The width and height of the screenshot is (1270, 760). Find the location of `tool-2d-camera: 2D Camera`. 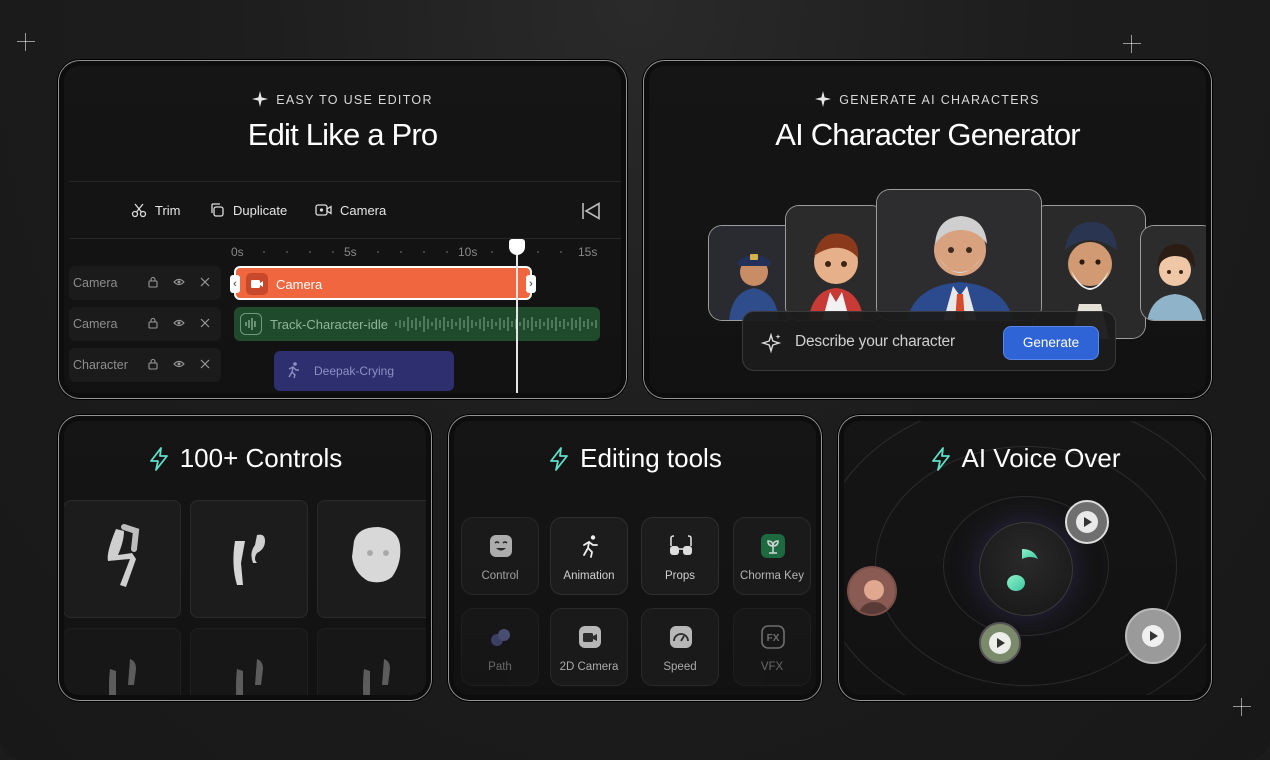

tool-2d-camera: 2D Camera is located at coordinates (589, 647).